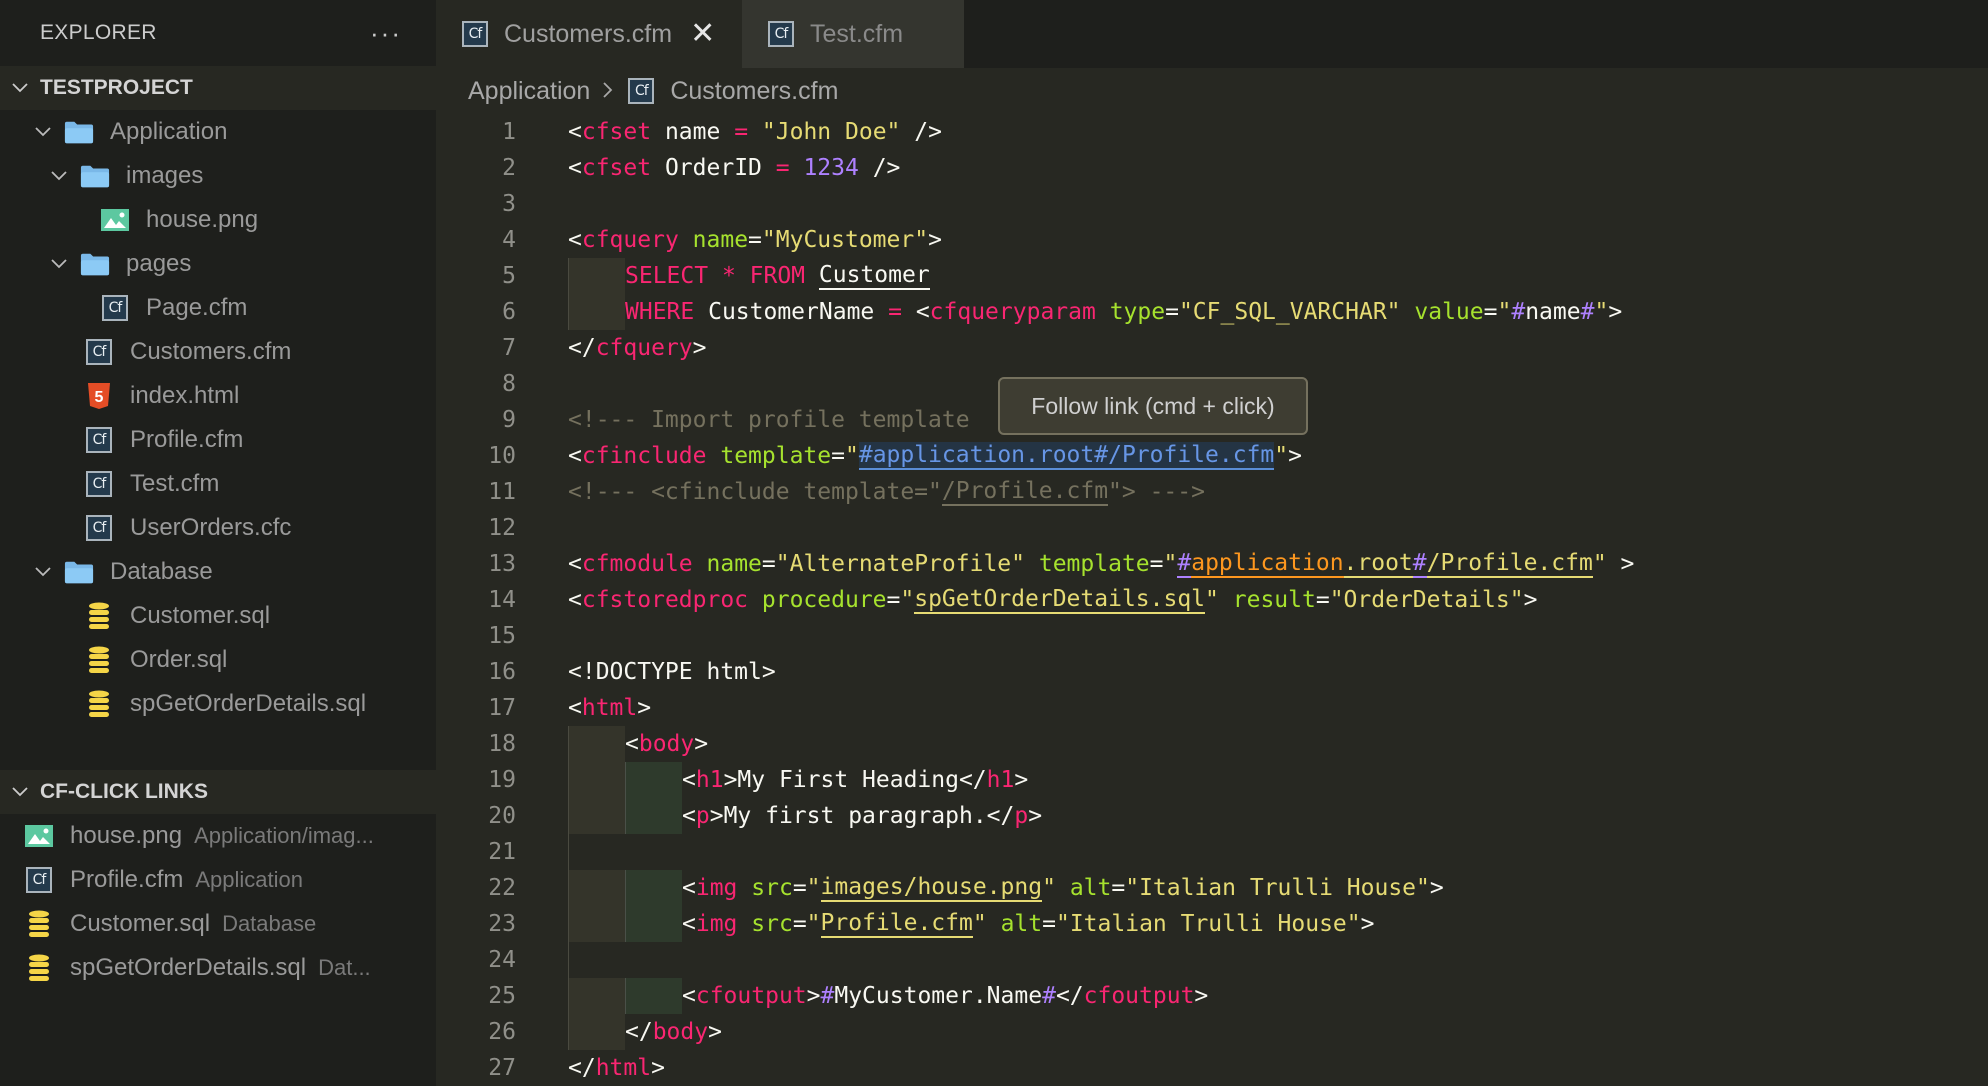 This screenshot has width=1988, height=1086. Describe the element at coordinates (879, 168) in the screenshot. I see `code-token: />` at that location.